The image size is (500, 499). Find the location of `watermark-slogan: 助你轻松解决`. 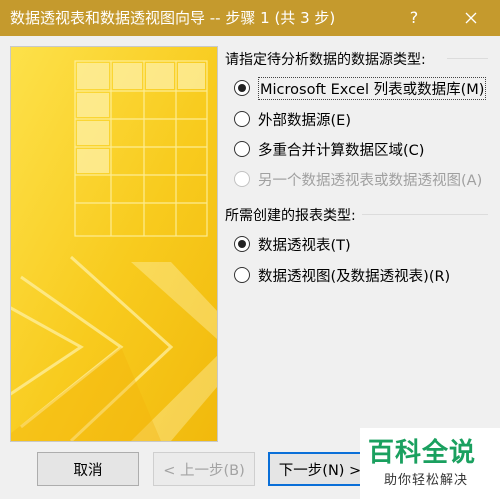

watermark-slogan: 助你轻松解决 is located at coordinates (426, 480).